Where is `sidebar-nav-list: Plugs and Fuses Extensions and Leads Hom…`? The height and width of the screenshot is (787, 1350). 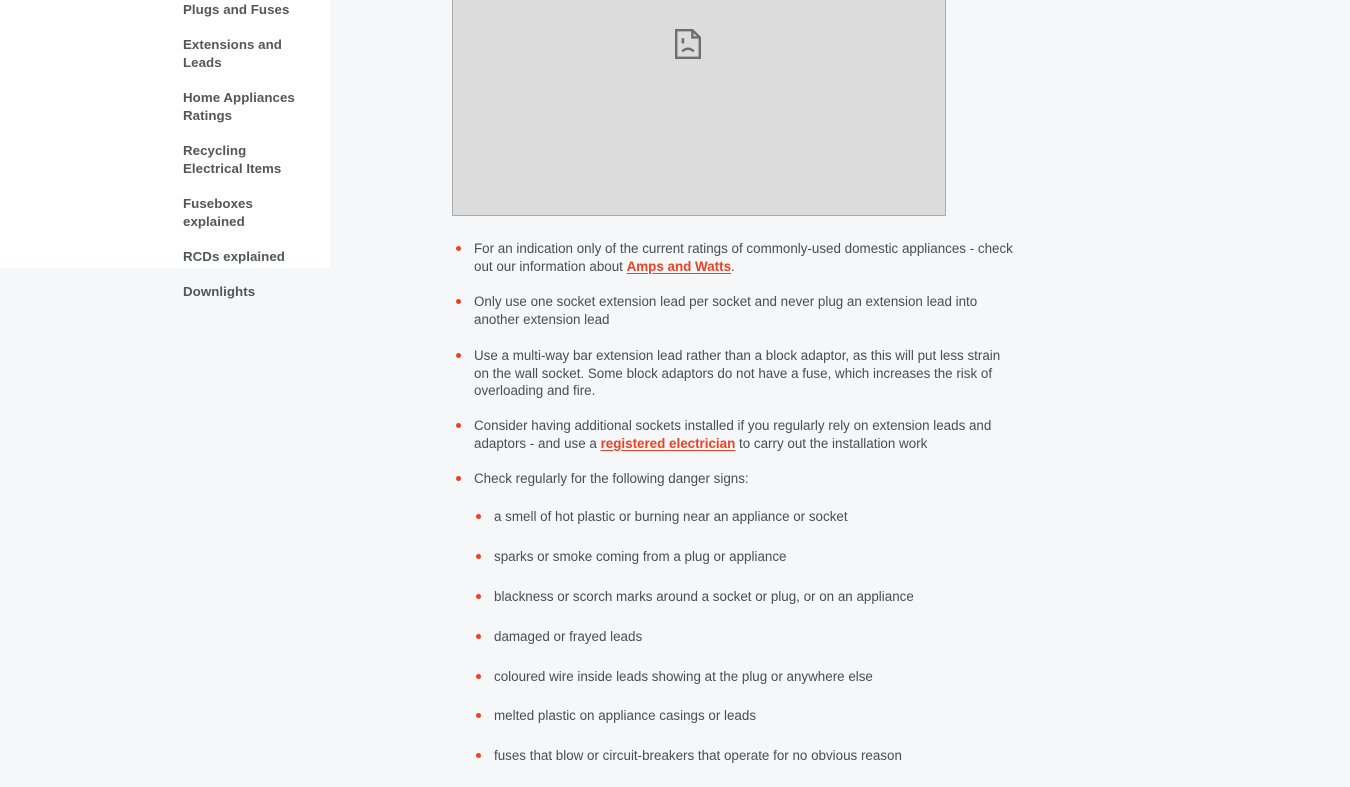
sidebar-nav-list: Plugs and Fuses Extensions and Leads Hom… is located at coordinates (165, 155).